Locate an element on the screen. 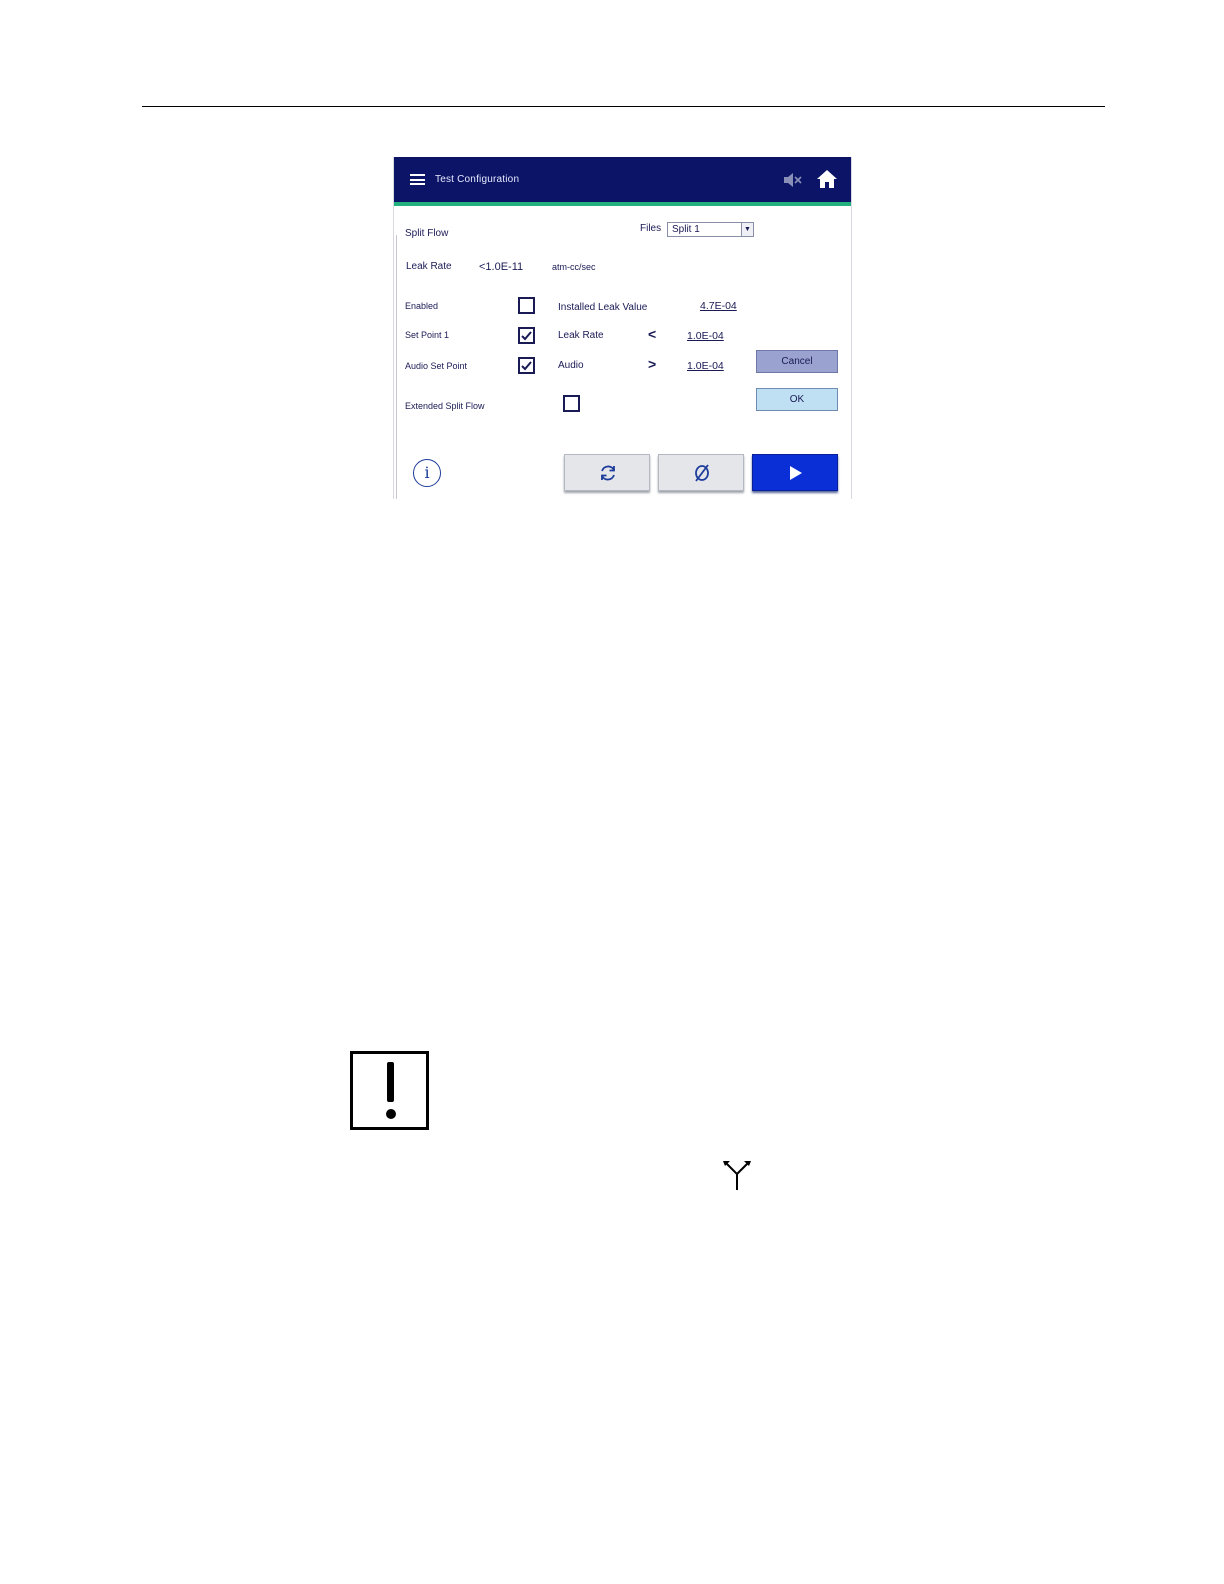 The width and height of the screenshot is (1224, 1584). set-point-value: 1.0E-04 is located at coordinates (705, 336).